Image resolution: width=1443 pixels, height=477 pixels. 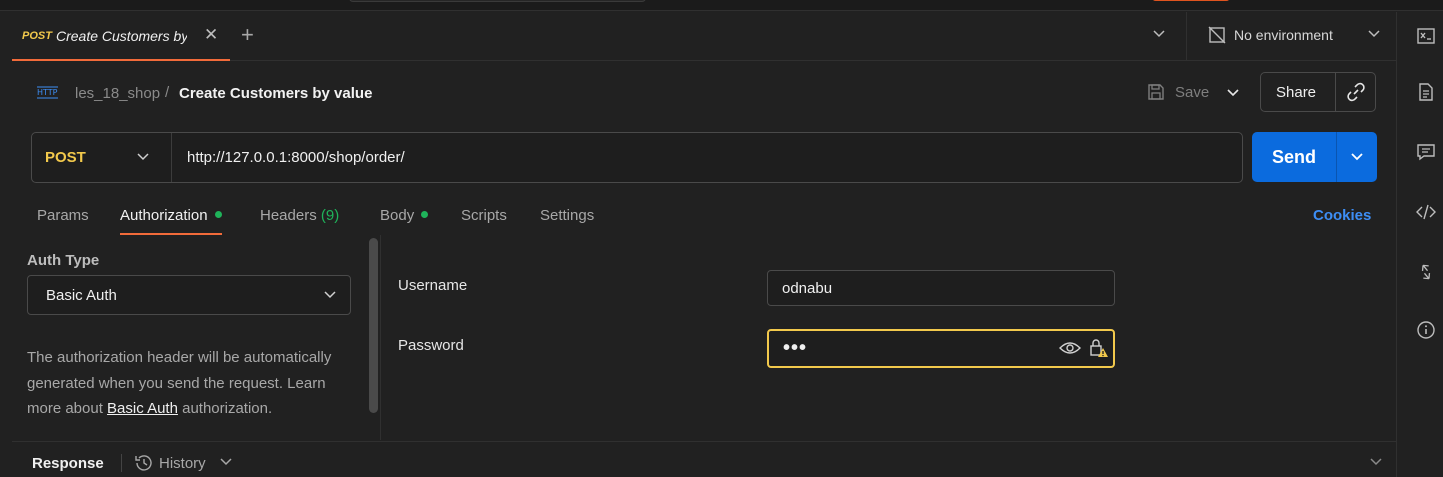 I want to click on password-value: •••, so click(x=795, y=348).